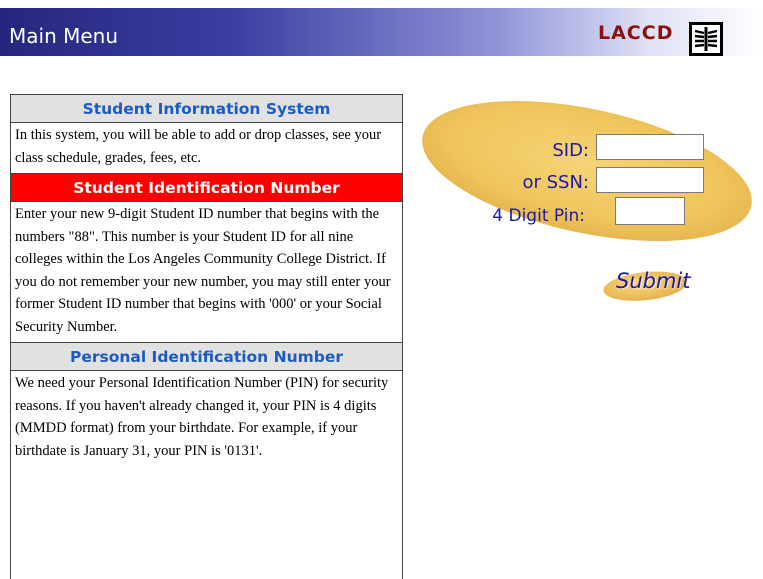  Describe the element at coordinates (538, 216) in the screenshot. I see `pin-label: 4 Digit Pin:` at that location.